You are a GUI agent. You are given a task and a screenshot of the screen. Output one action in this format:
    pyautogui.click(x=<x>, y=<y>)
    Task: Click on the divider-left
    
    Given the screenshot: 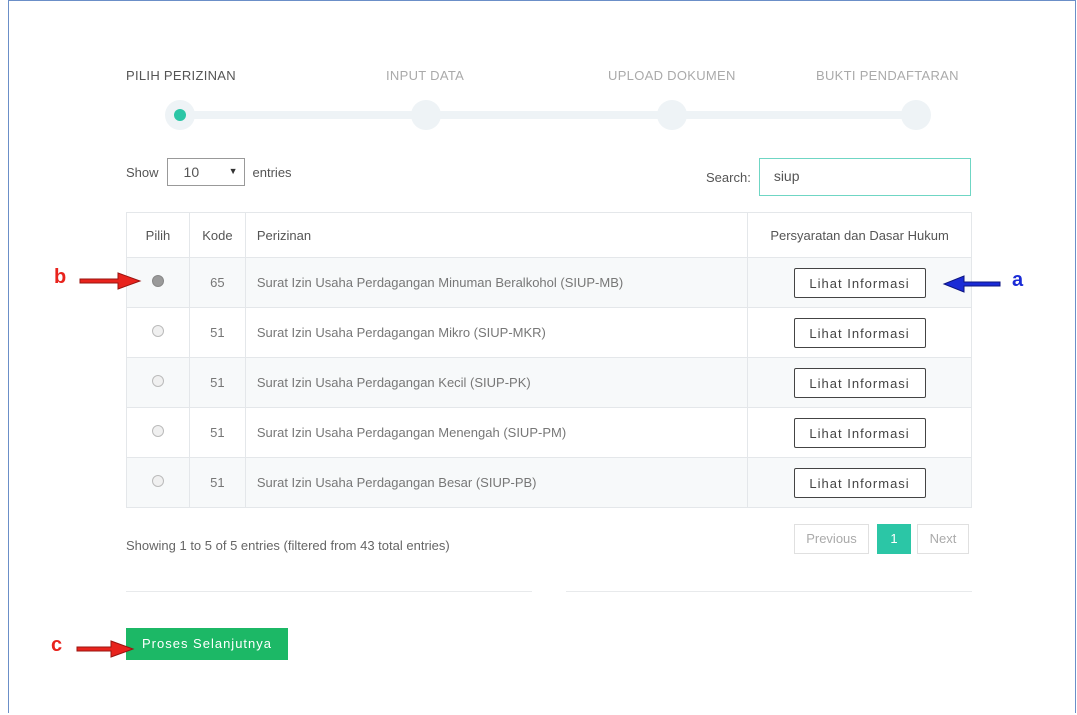 What is the action you would take?
    pyautogui.click(x=329, y=591)
    